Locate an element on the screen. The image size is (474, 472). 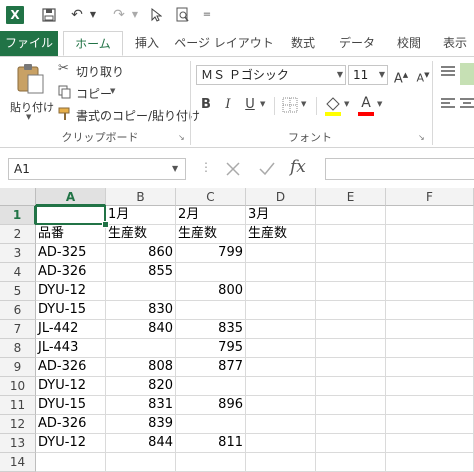
cell-e4 is located at coordinates (351, 272).